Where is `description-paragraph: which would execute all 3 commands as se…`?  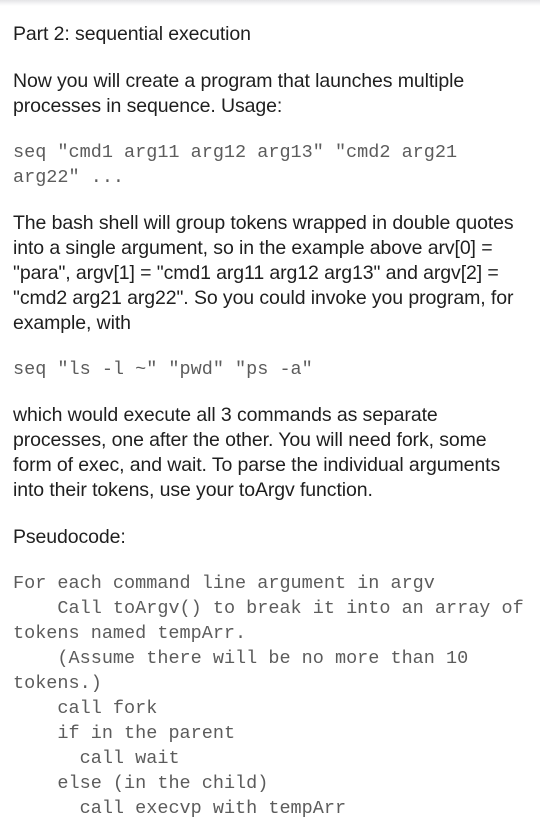
description-paragraph: which would execute all 3 commands as se… is located at coordinates (259, 452).